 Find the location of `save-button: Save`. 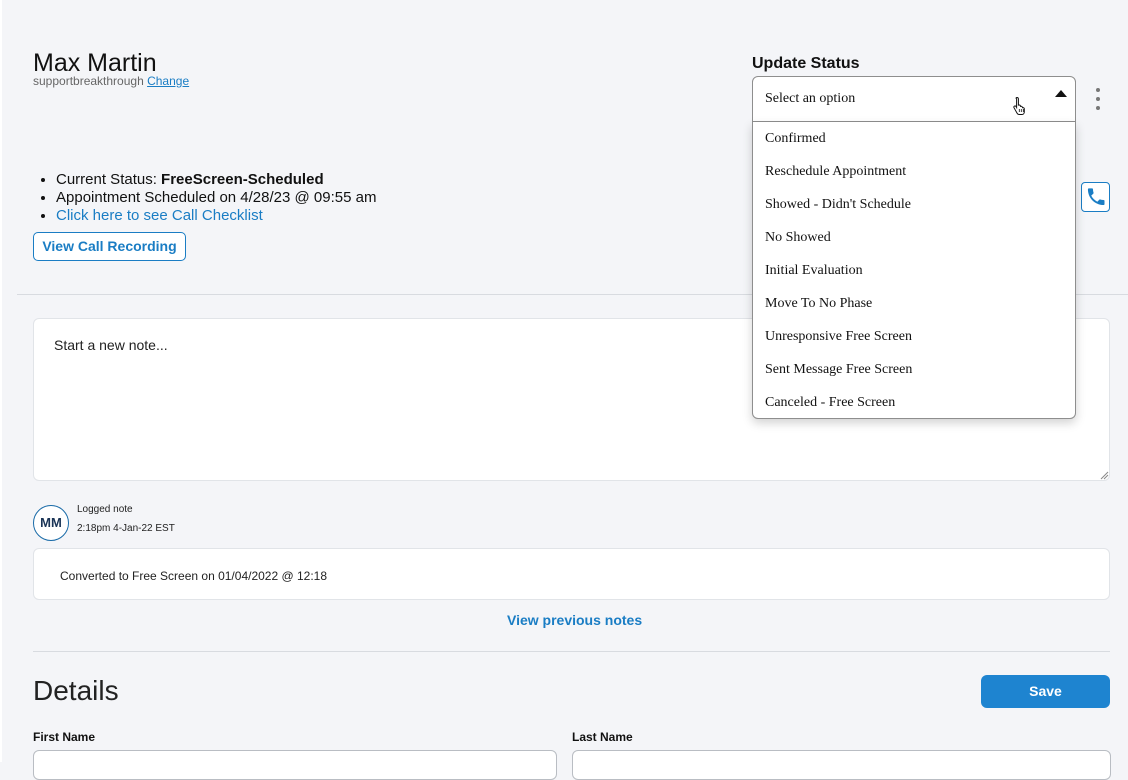

save-button: Save is located at coordinates (1045, 691).